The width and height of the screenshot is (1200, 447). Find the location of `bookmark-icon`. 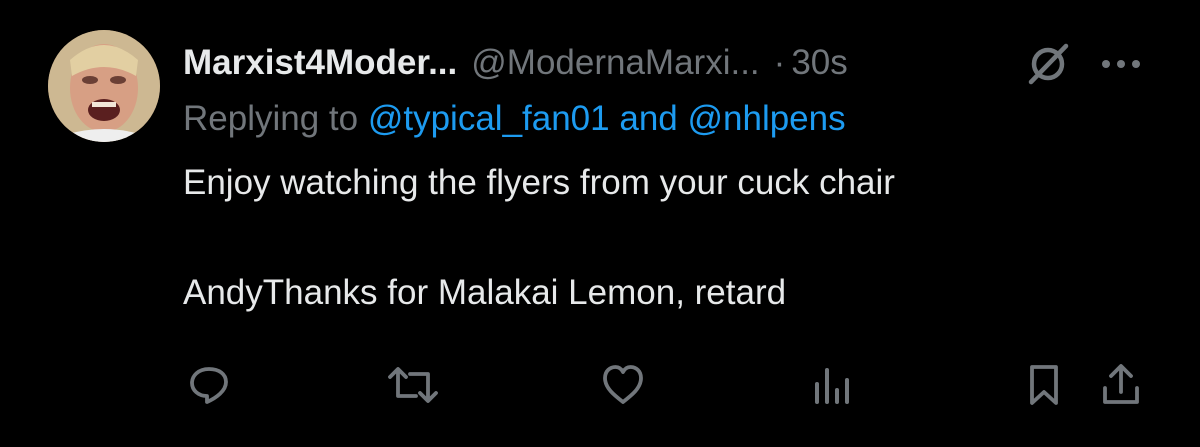

bookmark-icon is located at coordinates (1044, 385).